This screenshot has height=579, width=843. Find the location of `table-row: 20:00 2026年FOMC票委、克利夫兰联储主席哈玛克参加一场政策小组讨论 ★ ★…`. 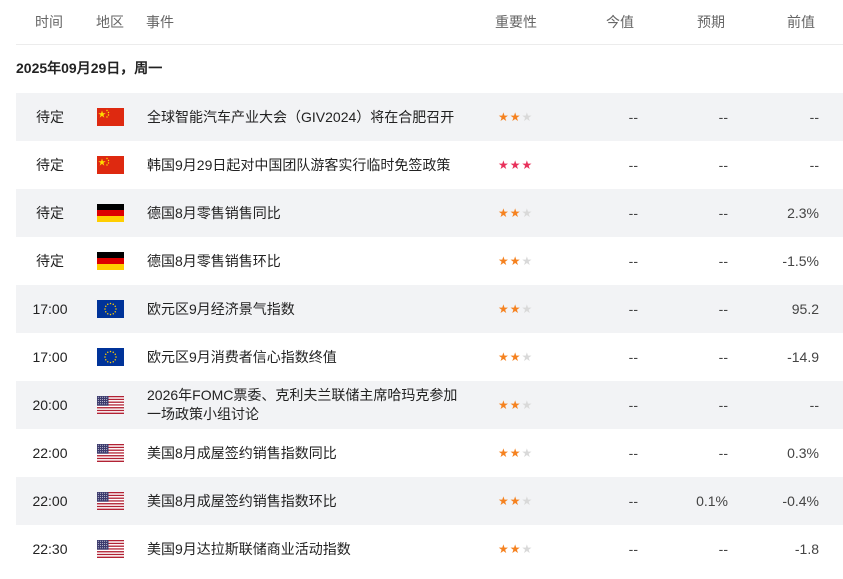

table-row: 20:00 2026年FOMC票委、克利夫兰联储主席哈玛克参加一场政策小组讨论 ★ ★… is located at coordinates (429, 405).